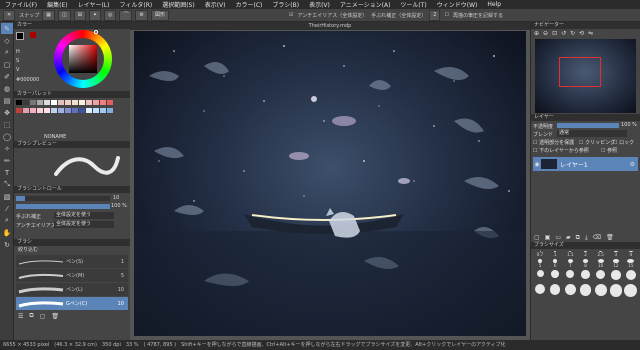 The image size is (640, 350). I want to click on brush-size-option: 2.5, so click(601, 254).